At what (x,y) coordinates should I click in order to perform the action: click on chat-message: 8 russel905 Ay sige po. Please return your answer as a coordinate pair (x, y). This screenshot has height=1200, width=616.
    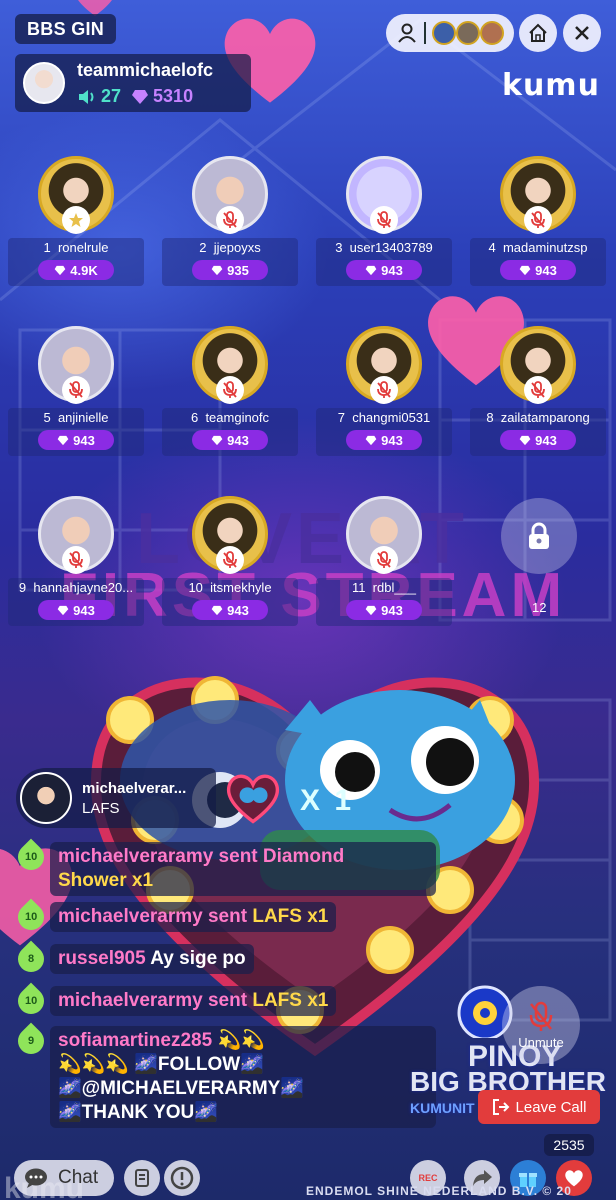
    Looking at the image, I should click on (133, 959).